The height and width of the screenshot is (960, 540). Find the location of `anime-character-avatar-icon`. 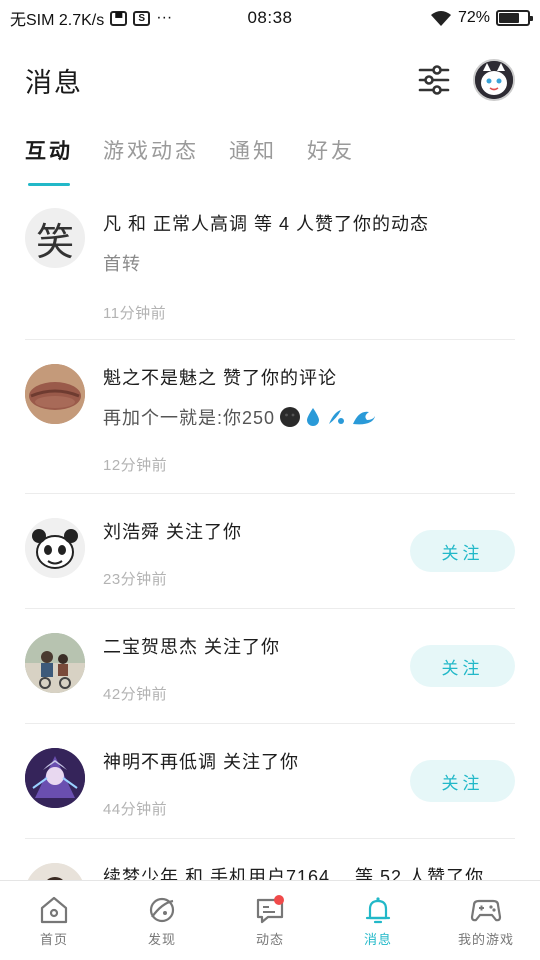

anime-character-avatar-icon is located at coordinates (55, 778).